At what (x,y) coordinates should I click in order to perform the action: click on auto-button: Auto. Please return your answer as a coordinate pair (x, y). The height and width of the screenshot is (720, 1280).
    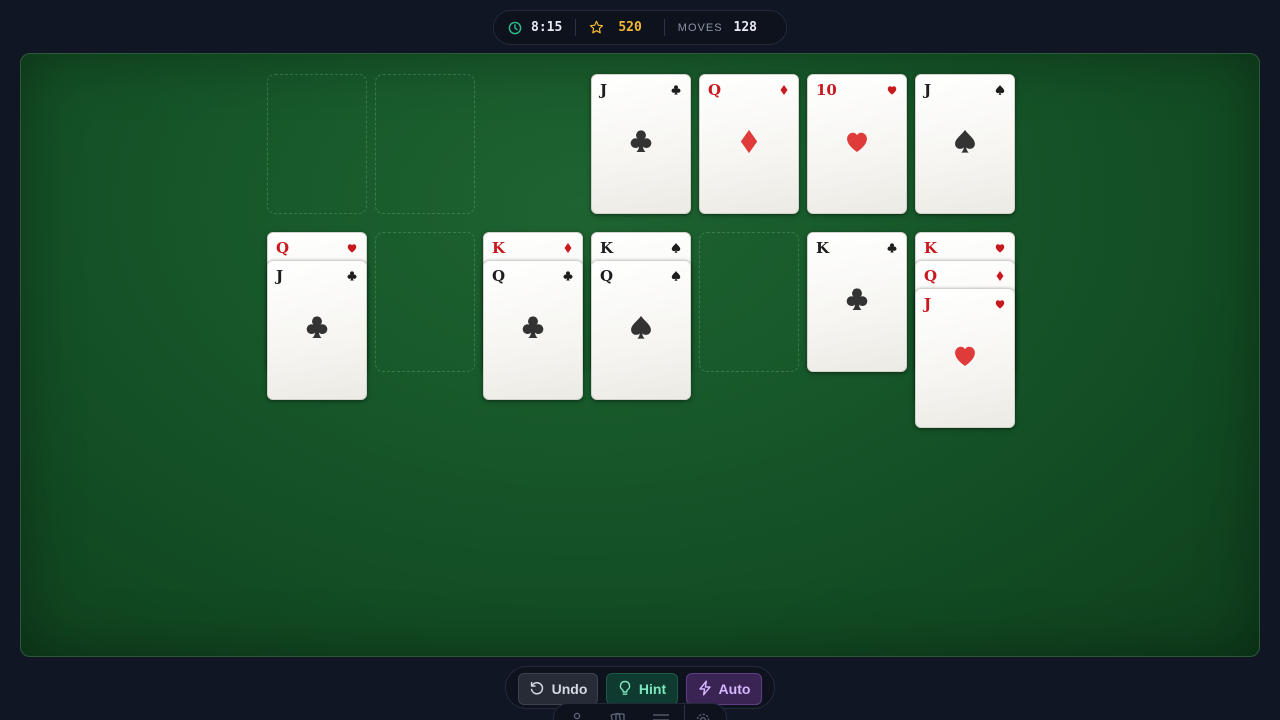
    Looking at the image, I should click on (724, 689).